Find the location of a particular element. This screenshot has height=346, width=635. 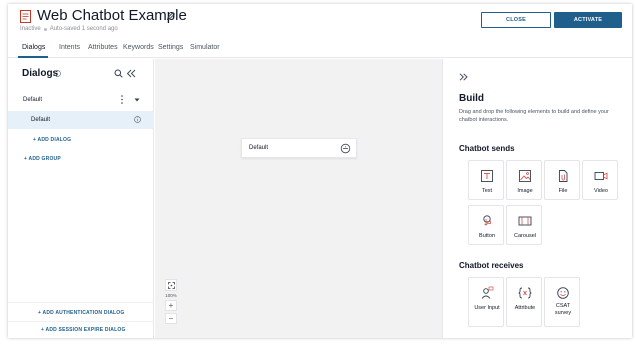

element-label: Video is located at coordinates (601, 191).